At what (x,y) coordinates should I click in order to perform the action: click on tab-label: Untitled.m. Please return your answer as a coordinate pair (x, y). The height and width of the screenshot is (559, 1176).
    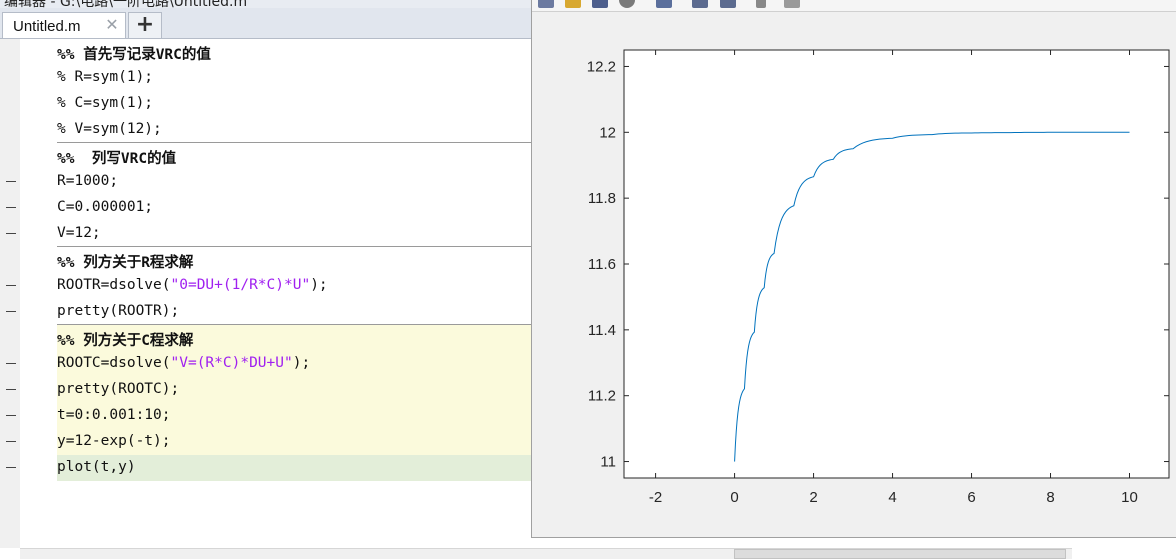
    Looking at the image, I should click on (47, 26).